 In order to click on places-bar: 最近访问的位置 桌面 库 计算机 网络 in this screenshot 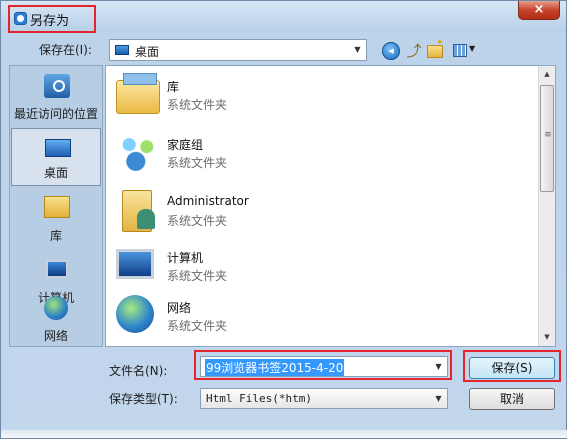, I will do `click(56, 206)`.